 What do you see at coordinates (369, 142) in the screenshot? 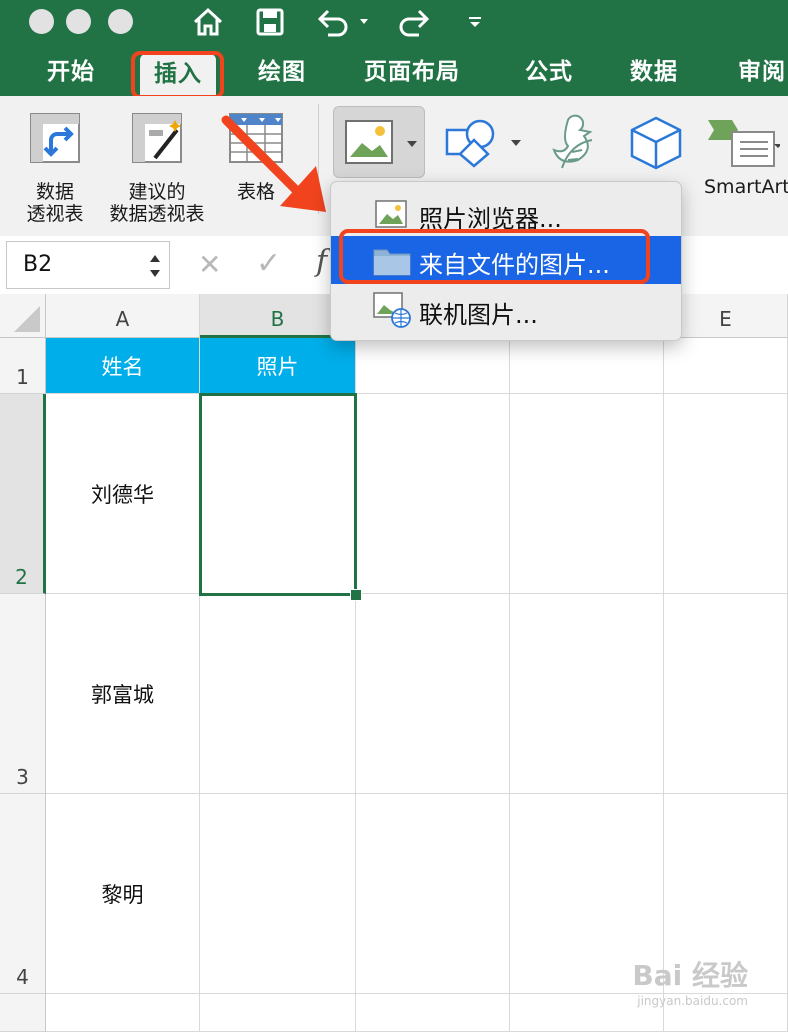
I see `picture-icon` at bounding box center [369, 142].